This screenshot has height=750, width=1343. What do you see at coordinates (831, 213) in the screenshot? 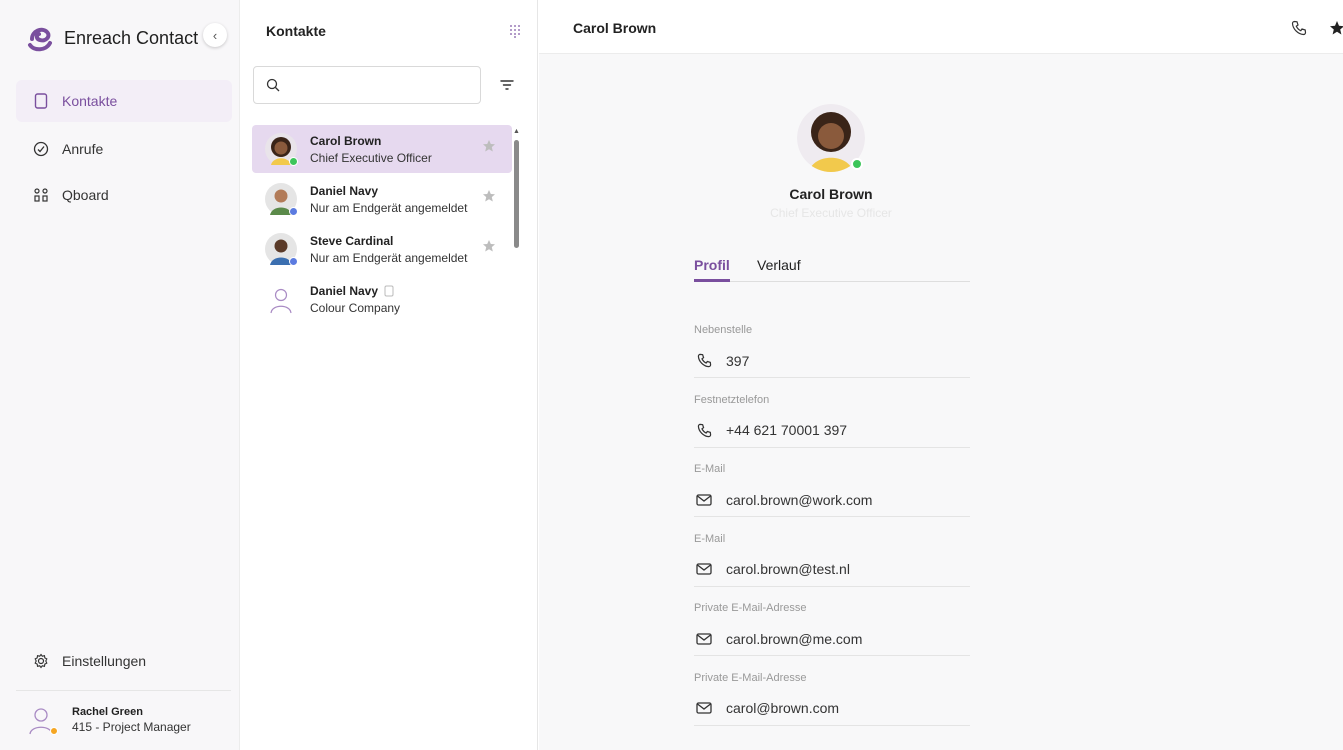
I see `profile-subtitle: Chief Executive Officer` at bounding box center [831, 213].